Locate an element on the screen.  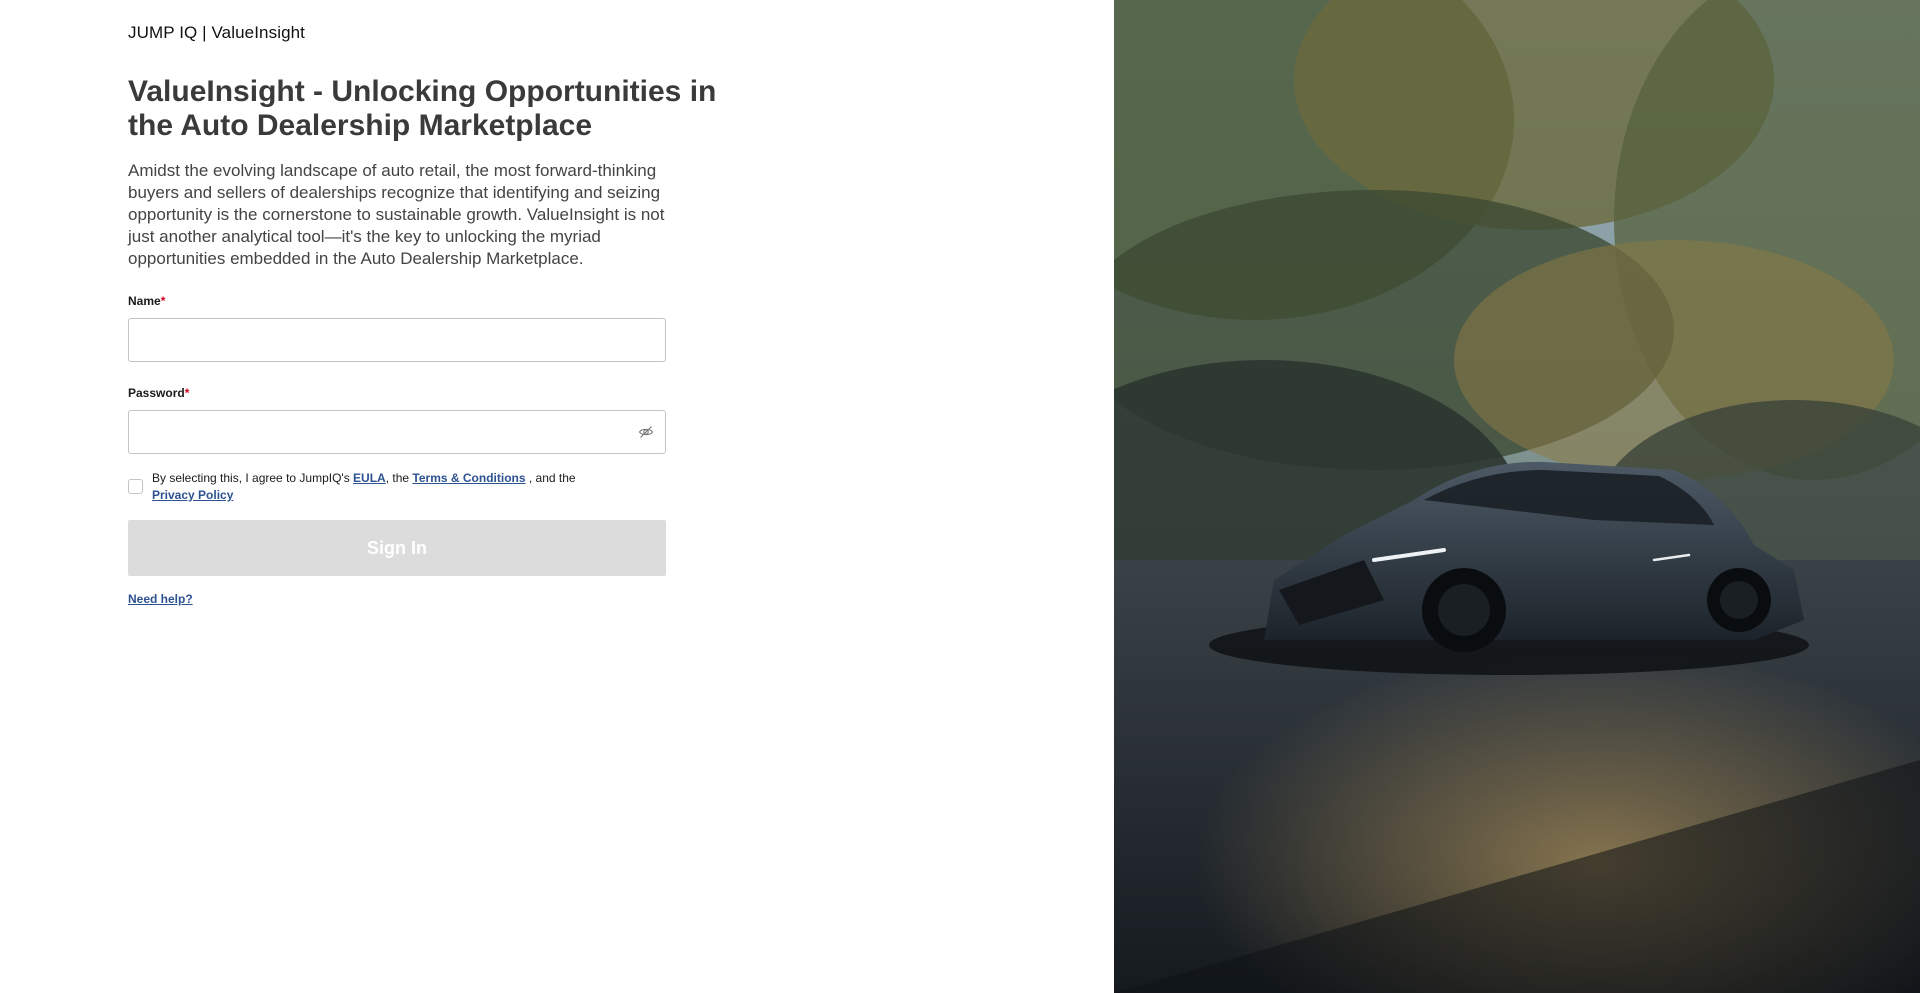
brand-title: JUMP IQ | ValueInsight is located at coordinates (217, 32).